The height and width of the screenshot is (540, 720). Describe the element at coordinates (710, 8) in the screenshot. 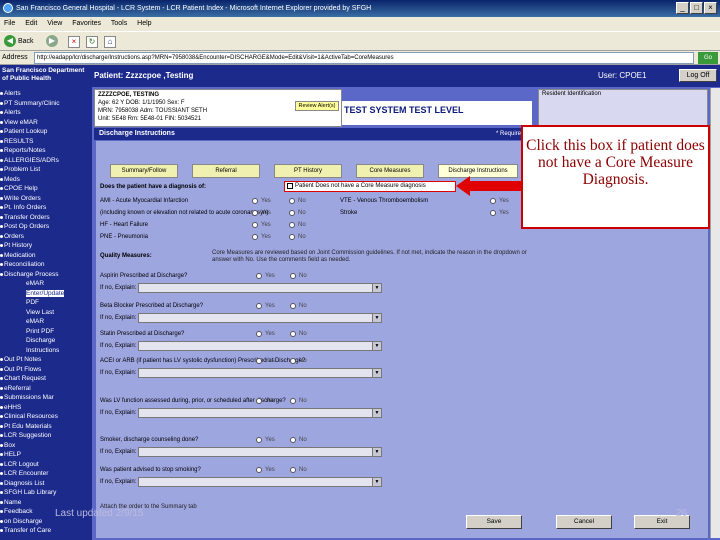

I see `close-button: ×` at that location.